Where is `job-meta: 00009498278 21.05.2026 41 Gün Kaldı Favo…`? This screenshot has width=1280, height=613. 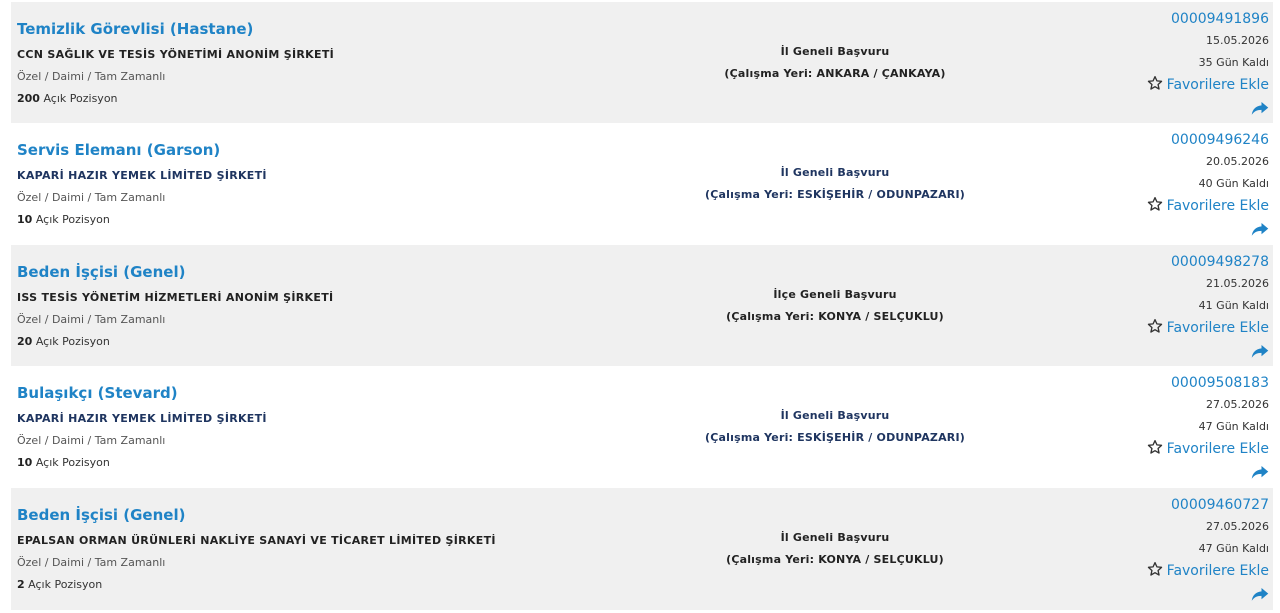
job-meta: 00009498278 21.05.2026 41 Gün Kaldı Favo… is located at coordinates (1179, 306).